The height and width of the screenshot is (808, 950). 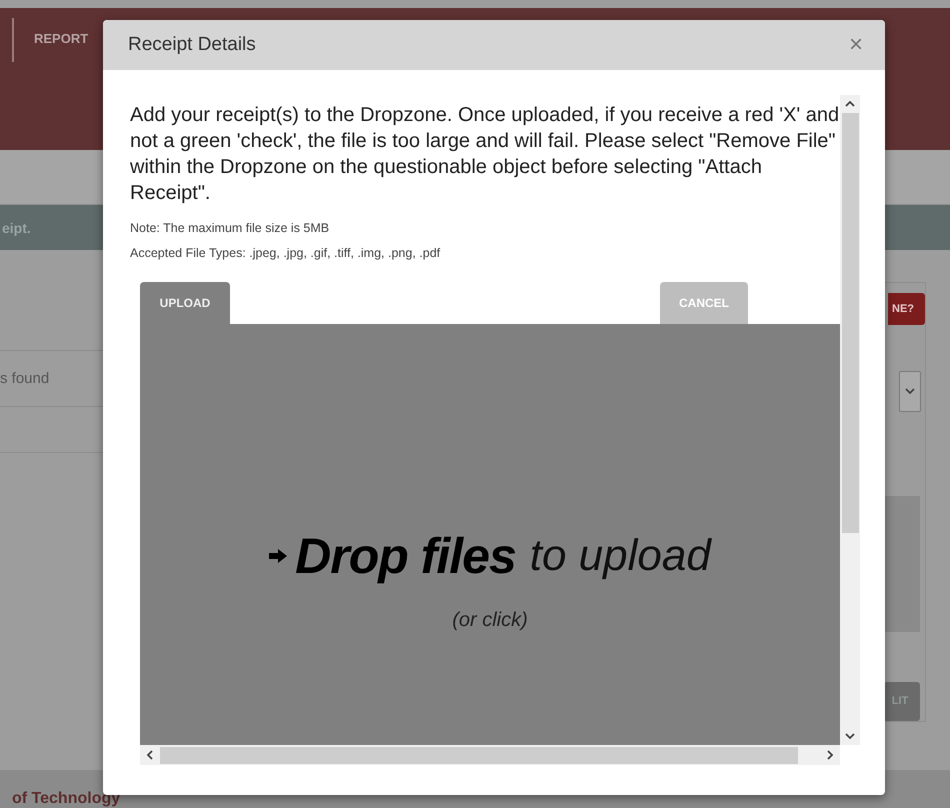 I want to click on horizontal-scrollbar, so click(x=490, y=755).